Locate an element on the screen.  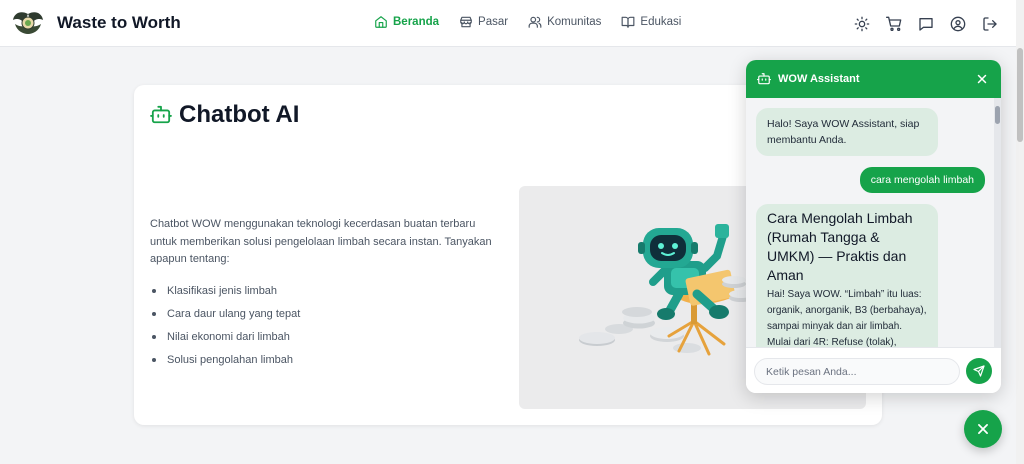
user-circle-icon is located at coordinates (958, 24).